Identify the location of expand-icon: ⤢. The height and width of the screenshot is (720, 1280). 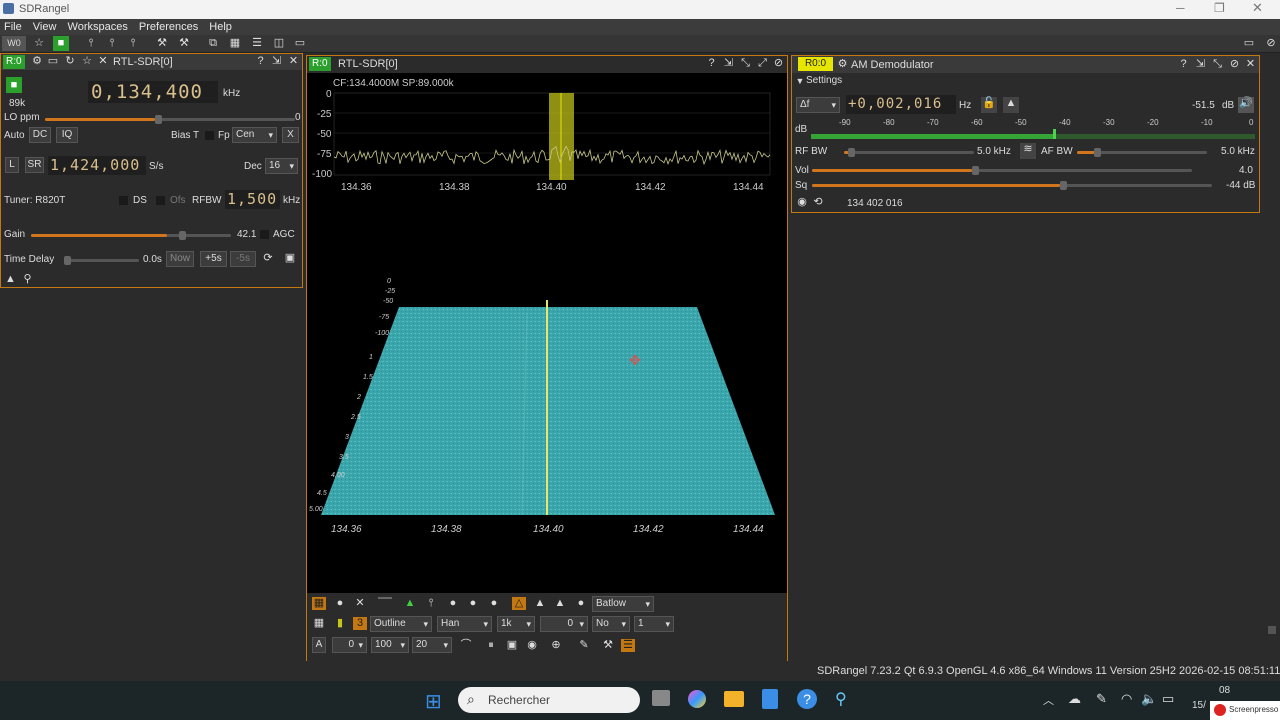
(762, 63).